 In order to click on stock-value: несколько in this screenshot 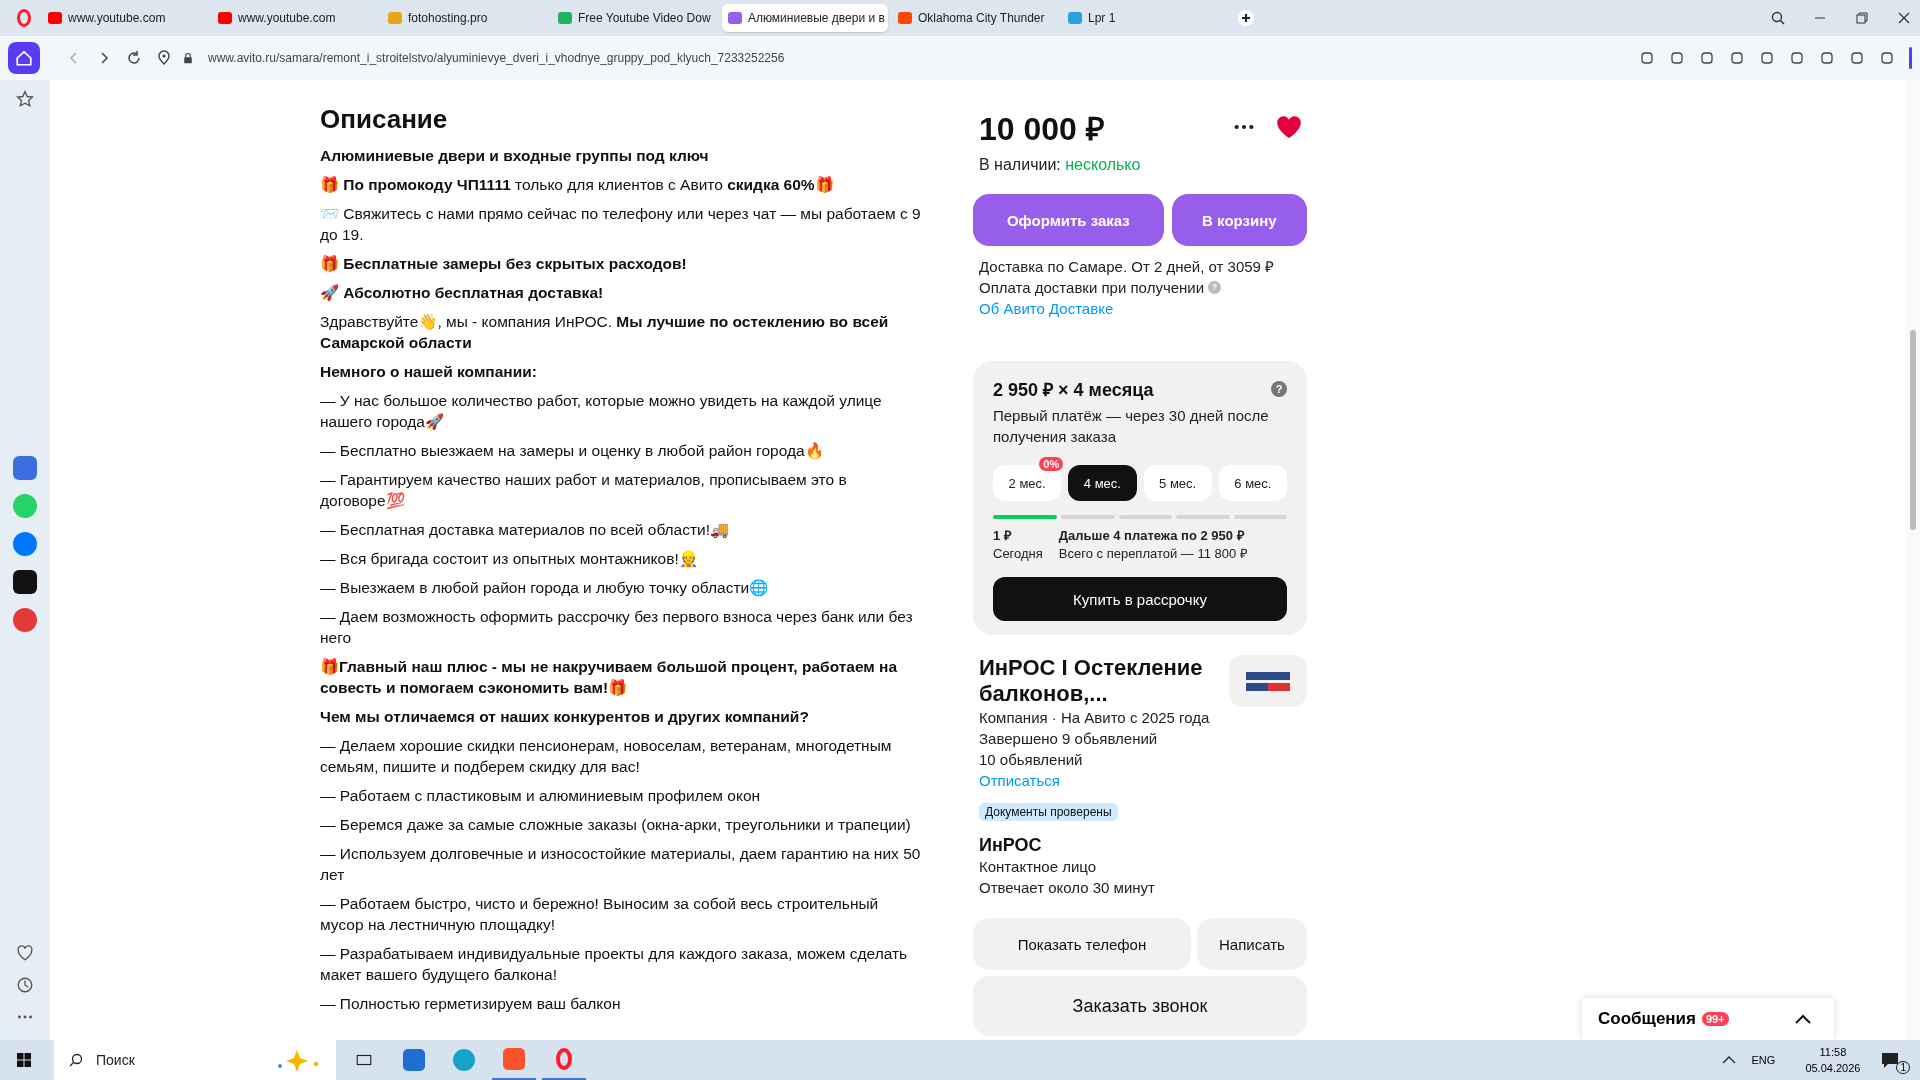, I will do `click(1103, 164)`.